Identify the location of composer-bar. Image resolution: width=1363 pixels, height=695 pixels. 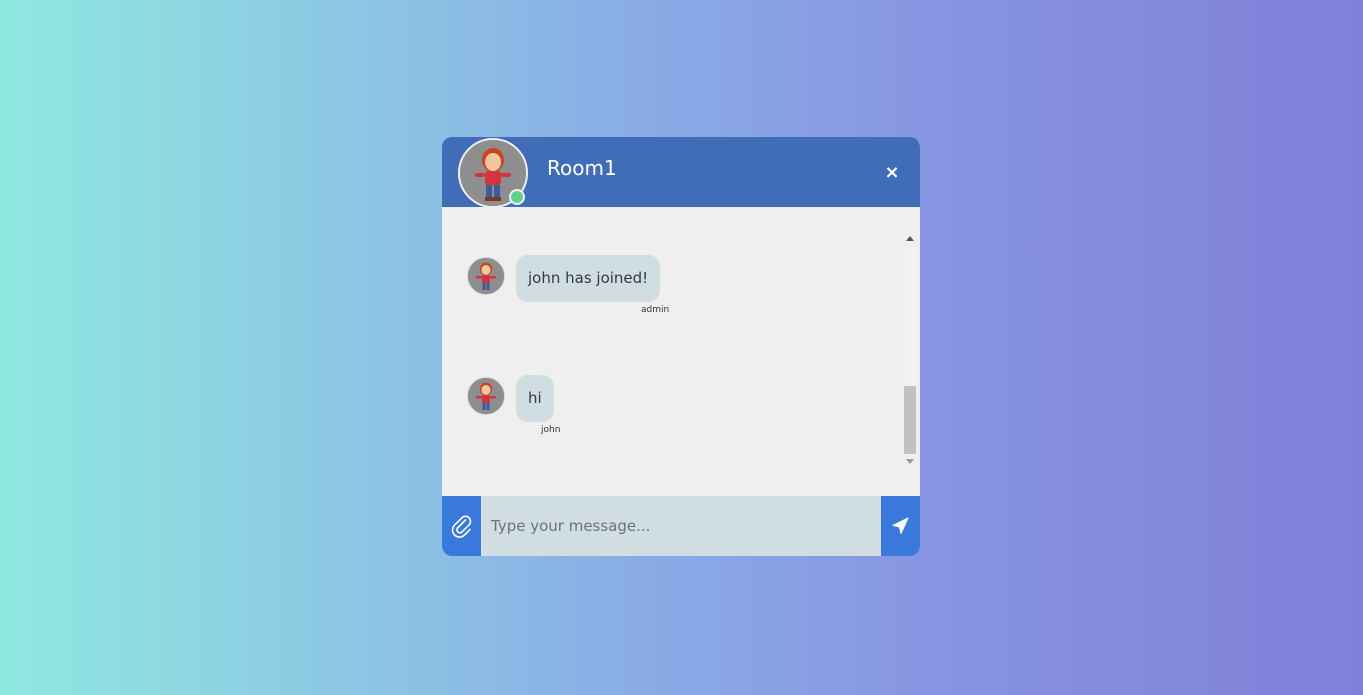
(681, 526).